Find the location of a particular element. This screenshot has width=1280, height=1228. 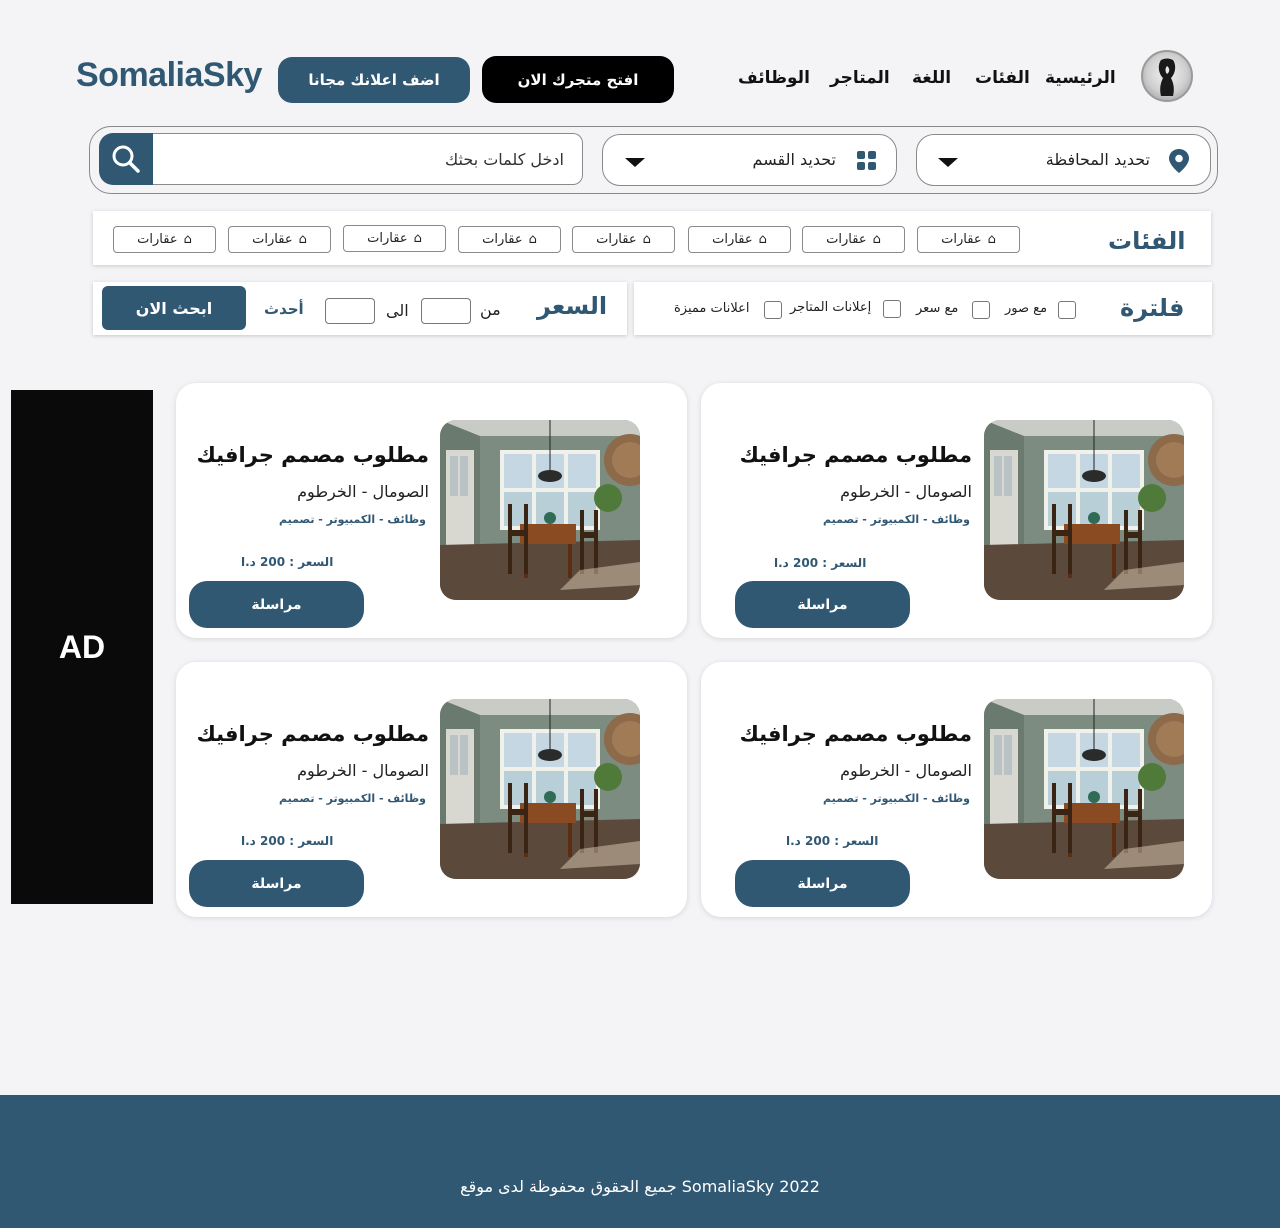

search-input is located at coordinates (368, 159).